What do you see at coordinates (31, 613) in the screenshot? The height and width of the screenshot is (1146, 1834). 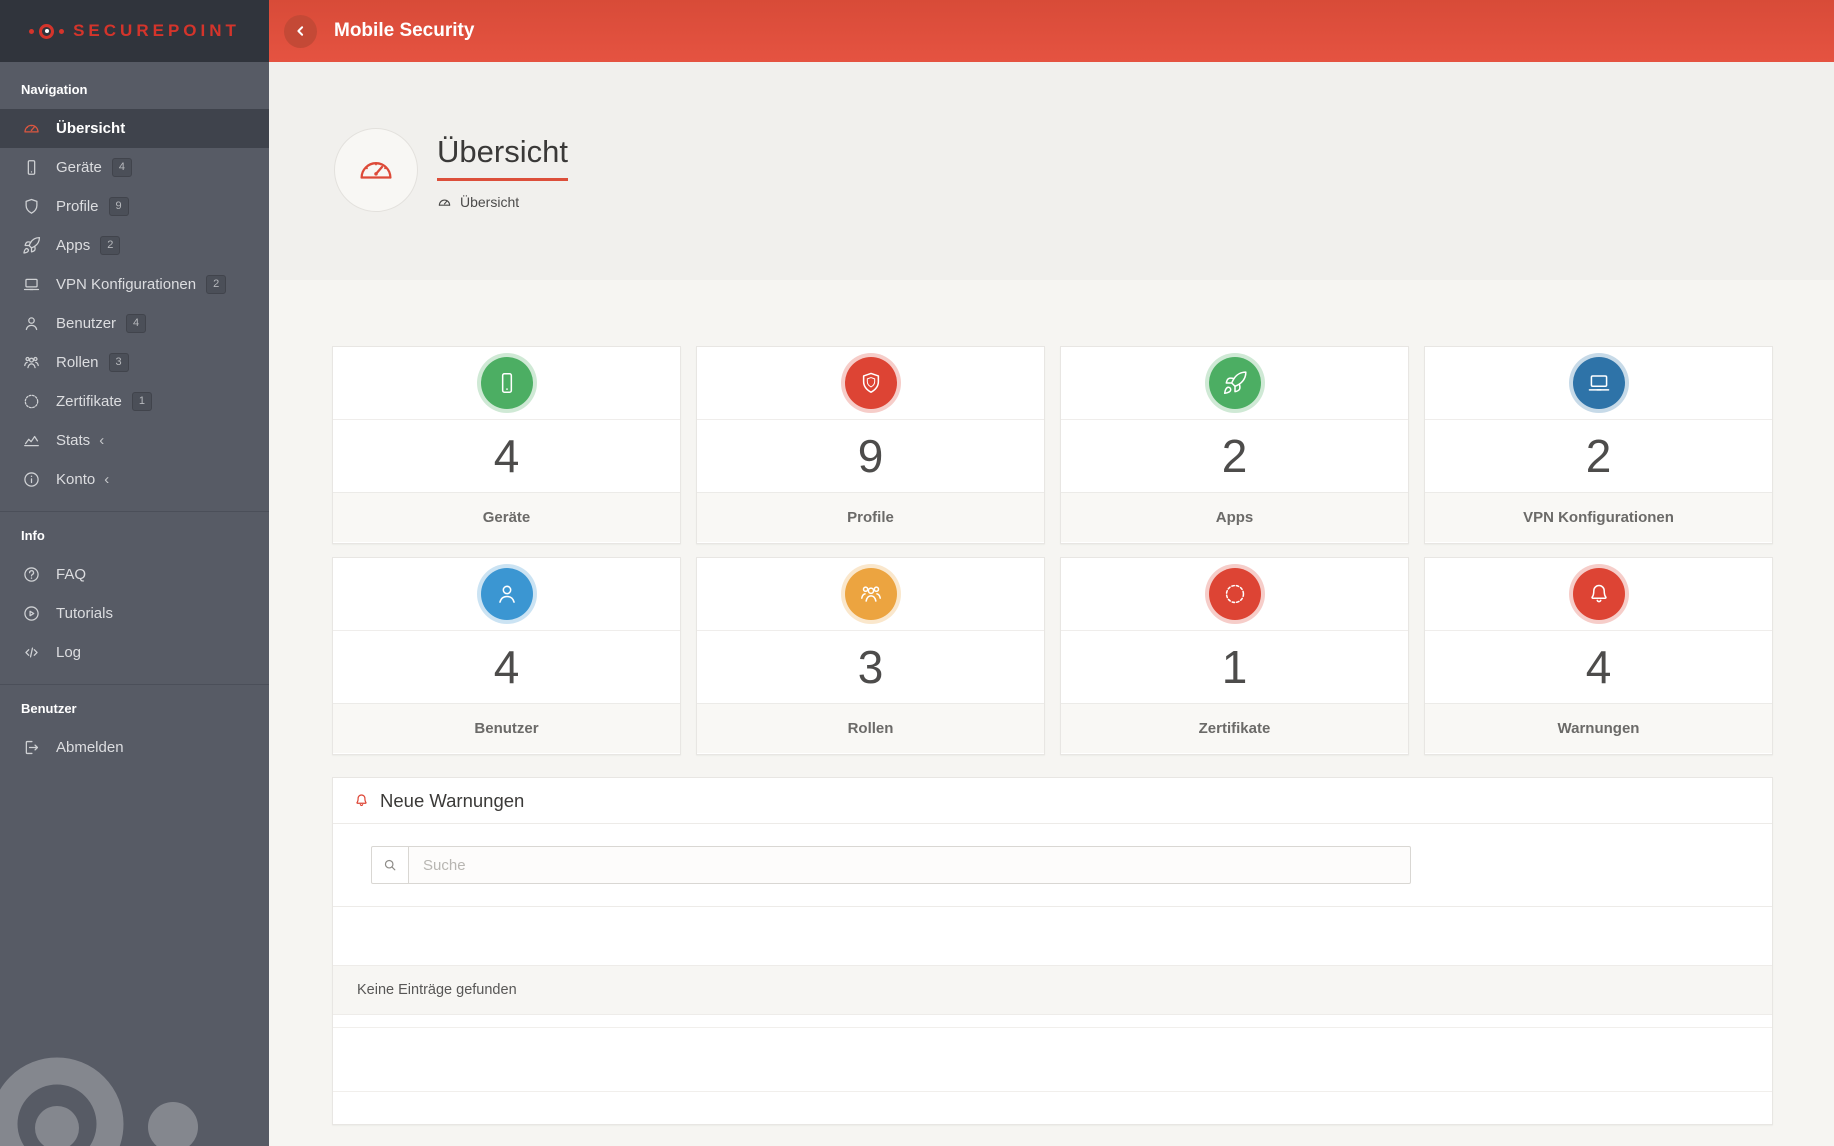 I see `play-icon` at bounding box center [31, 613].